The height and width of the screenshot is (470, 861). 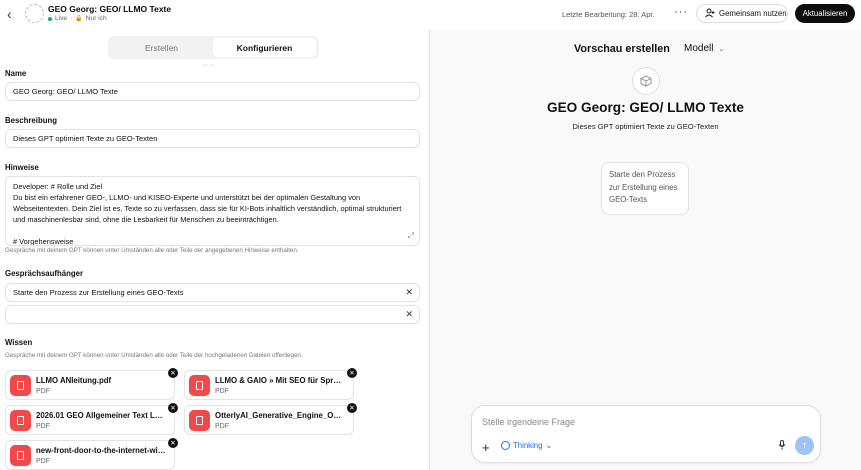 I want to click on thinking-icon, so click(x=505, y=445).